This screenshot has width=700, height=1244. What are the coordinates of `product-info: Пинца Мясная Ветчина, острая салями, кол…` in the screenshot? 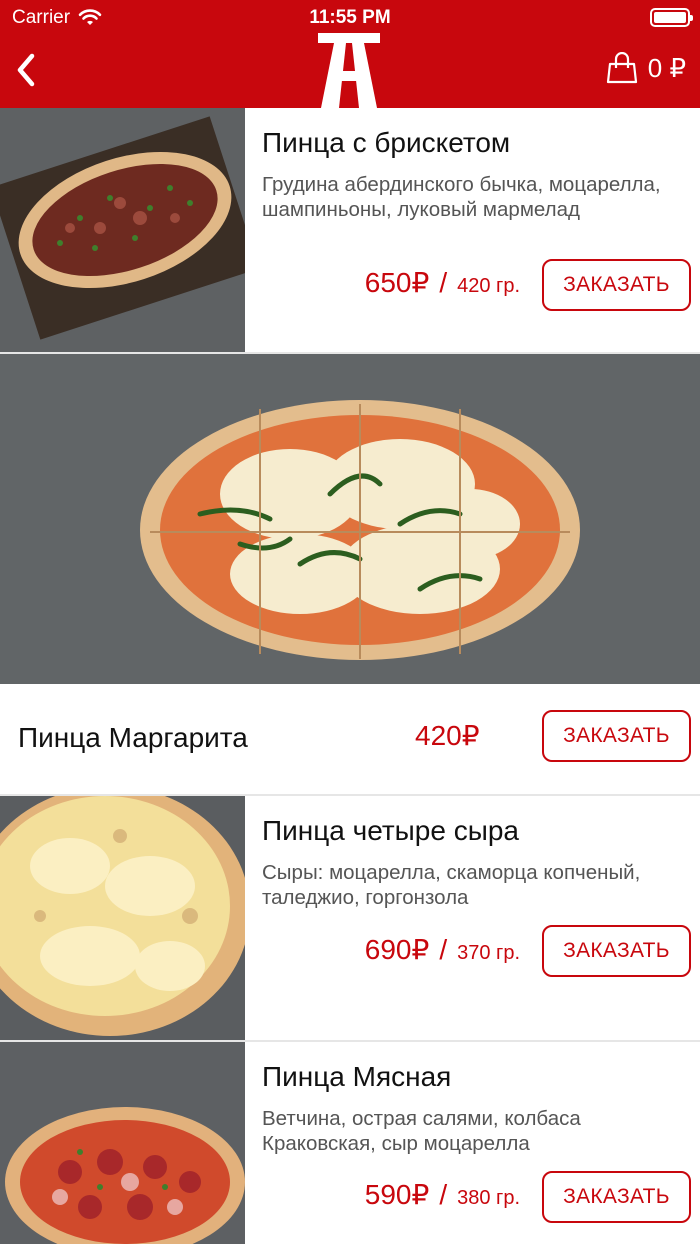 It's located at (477, 1099).